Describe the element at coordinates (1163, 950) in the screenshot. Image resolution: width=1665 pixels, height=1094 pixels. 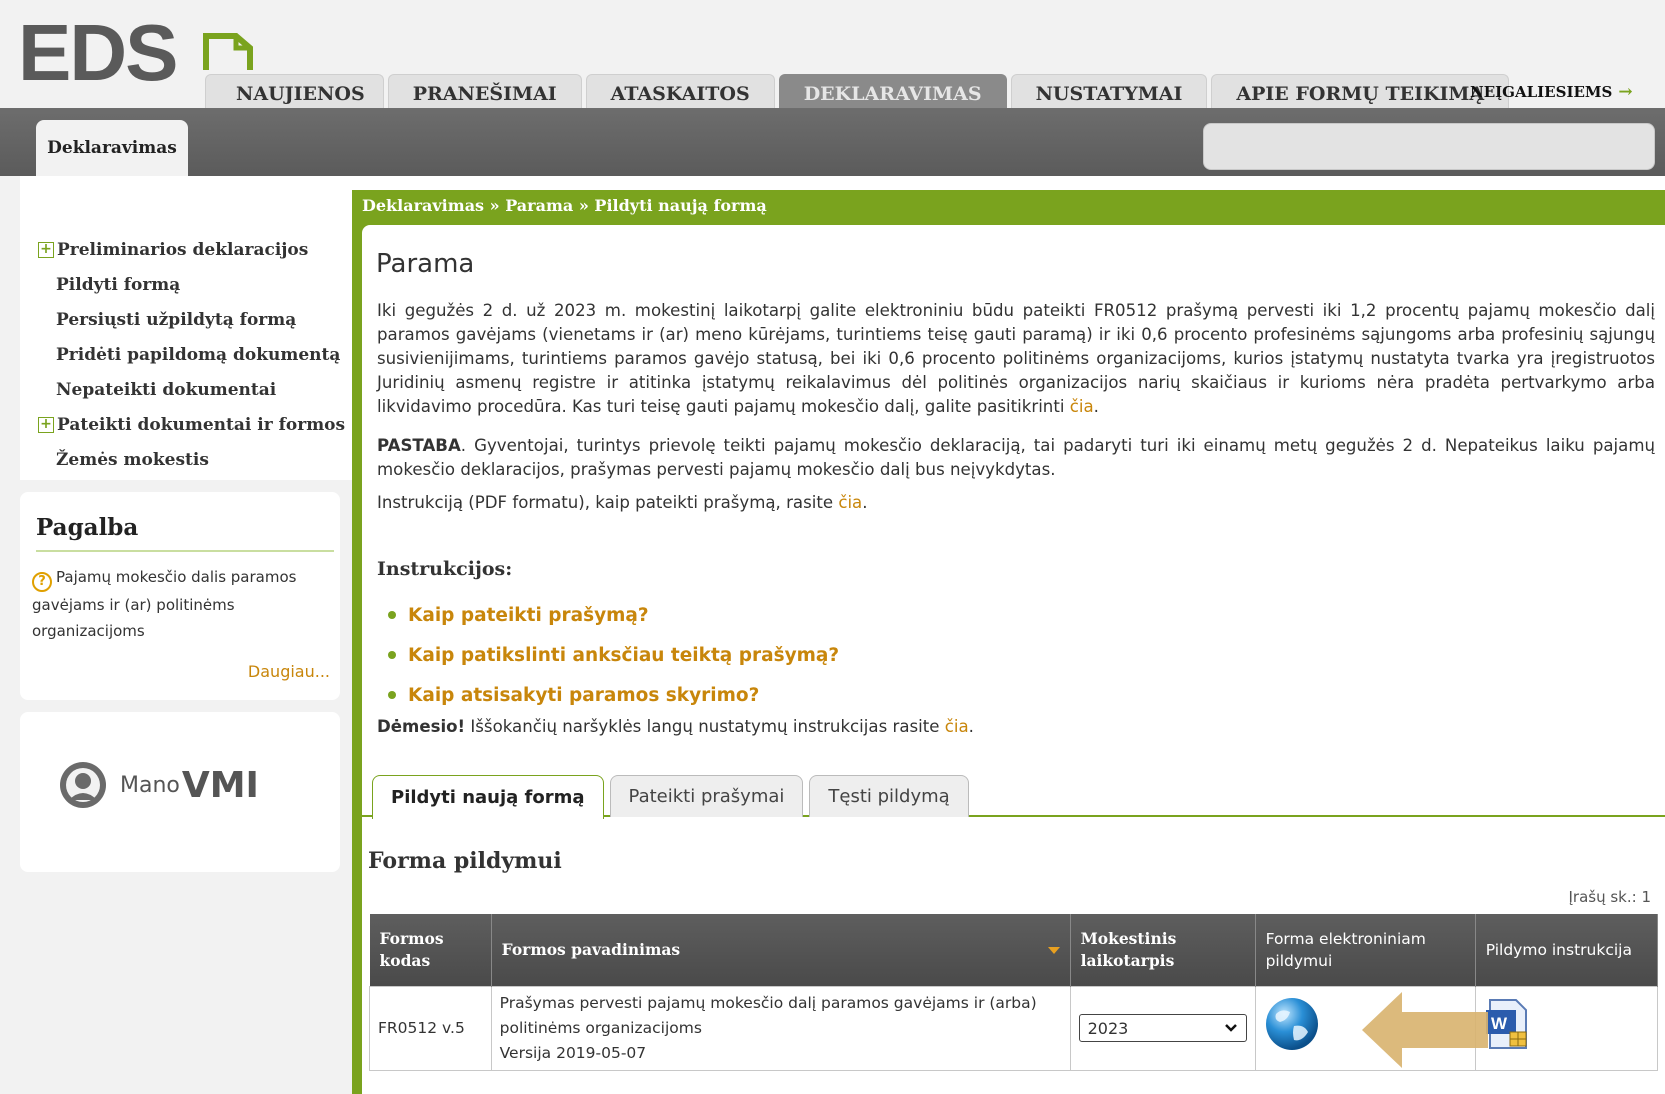
I see `col-header-period: Mokestinis laikotarpis` at that location.